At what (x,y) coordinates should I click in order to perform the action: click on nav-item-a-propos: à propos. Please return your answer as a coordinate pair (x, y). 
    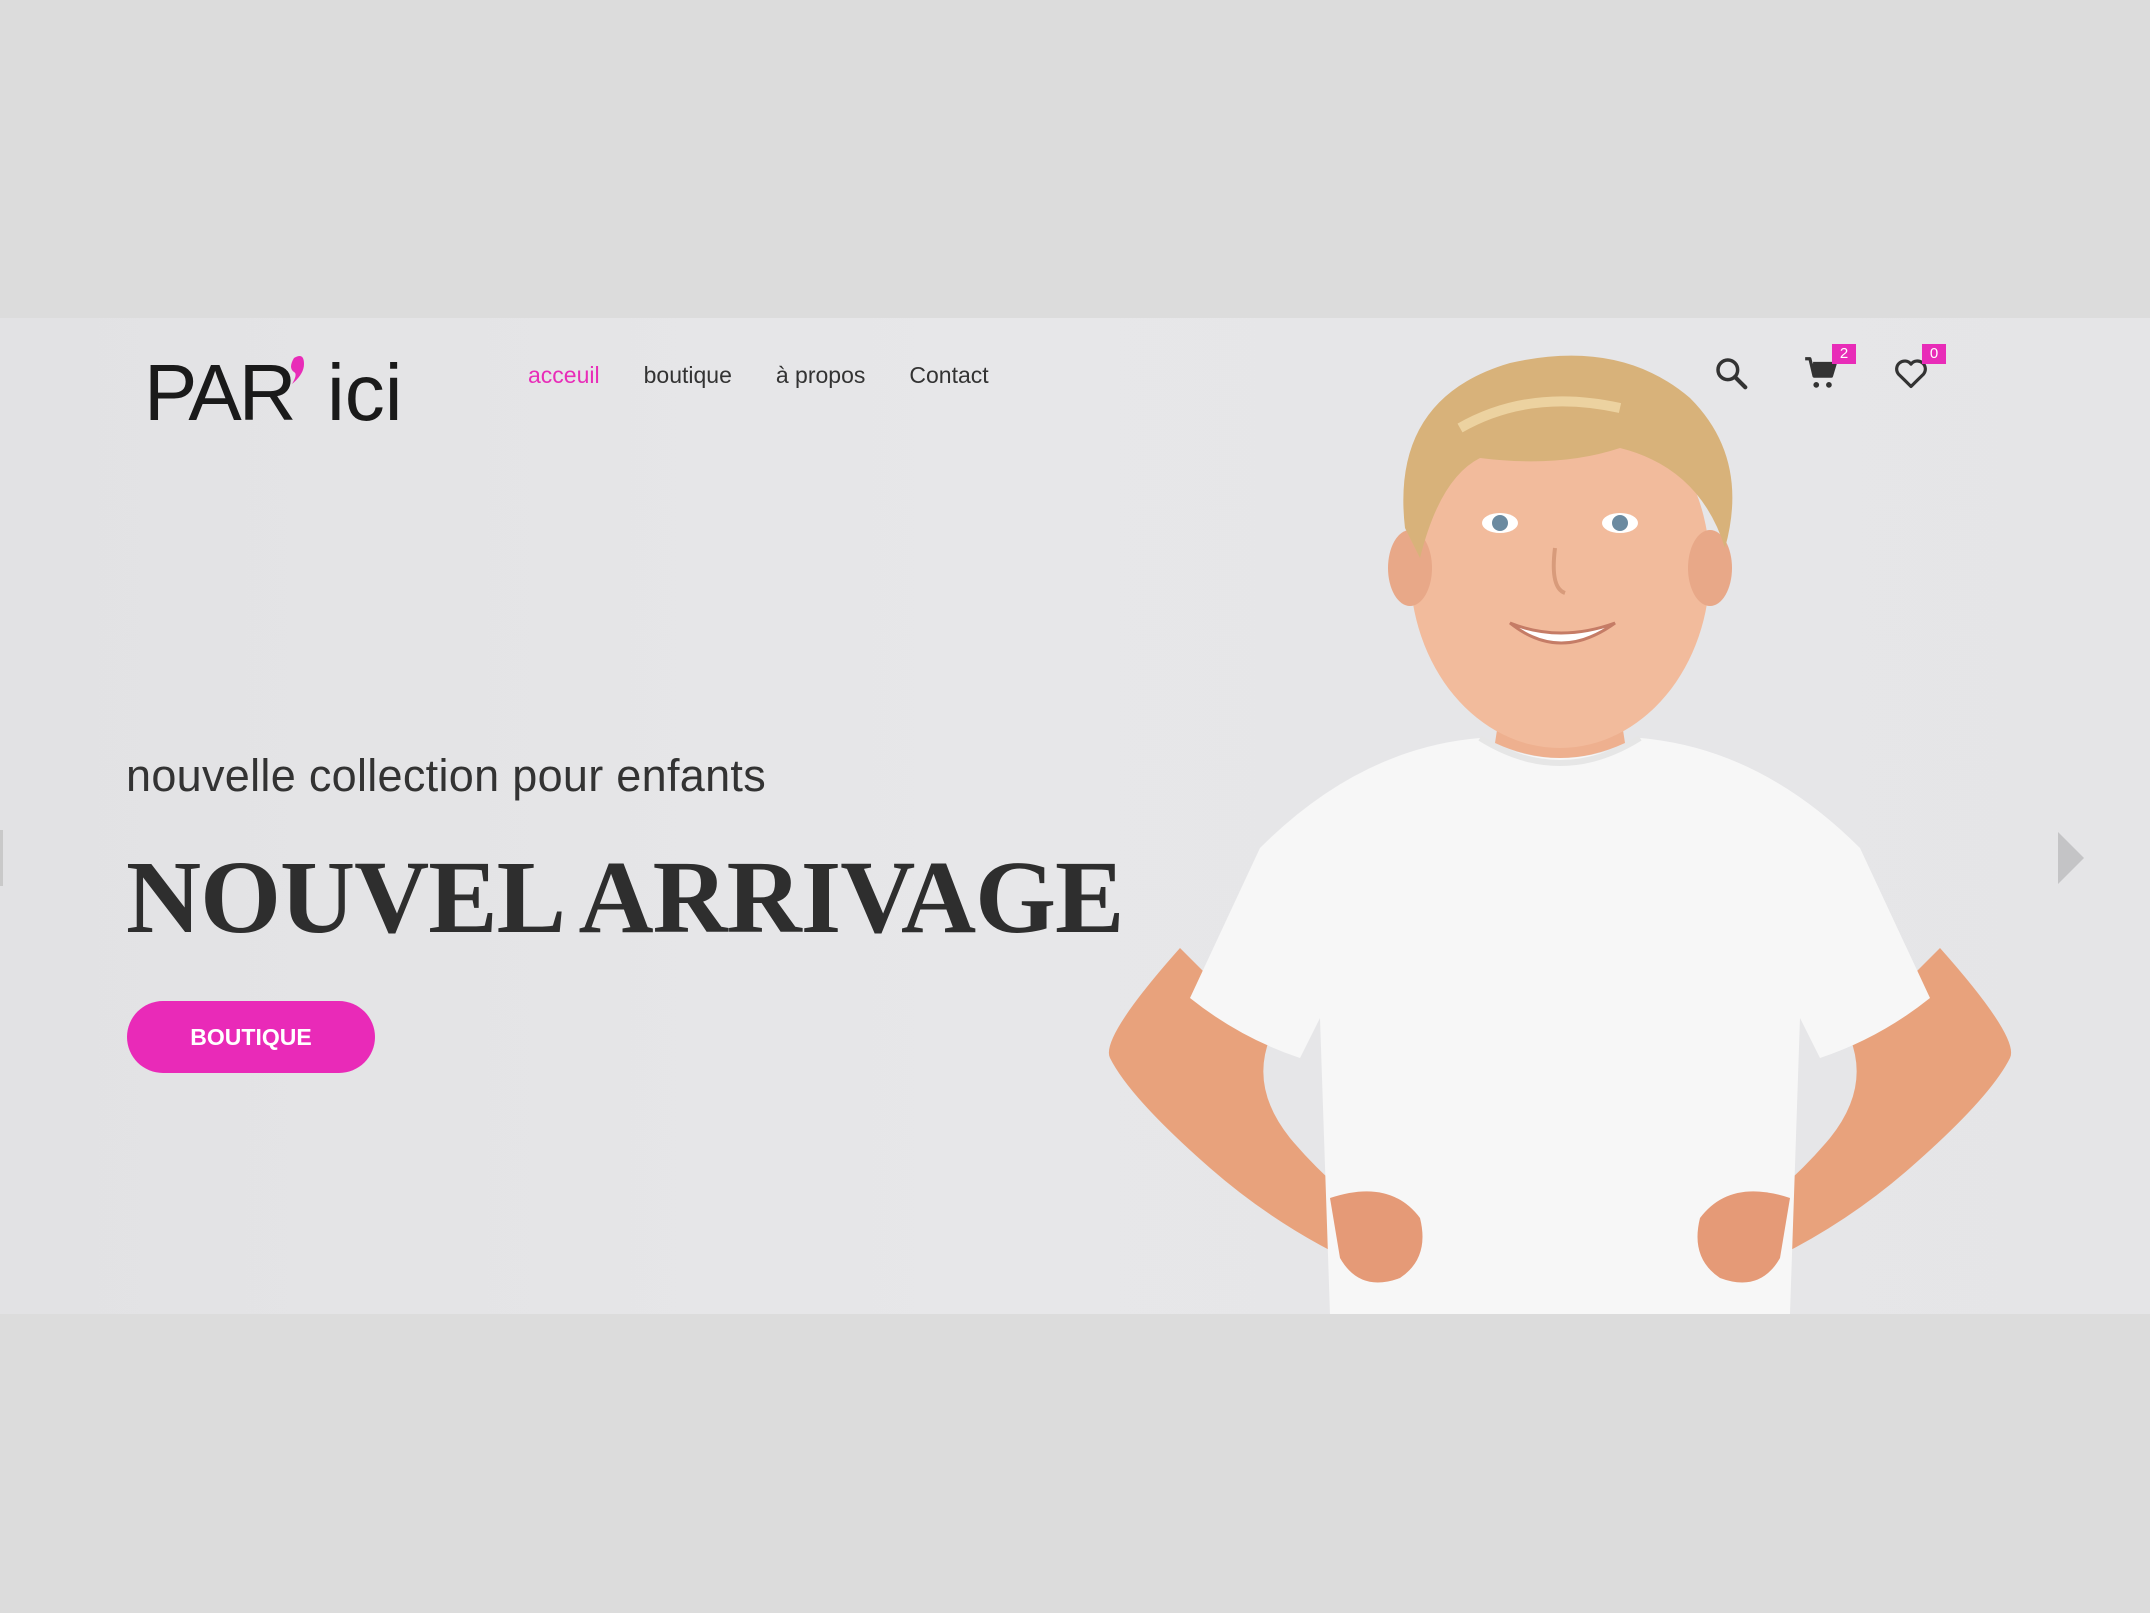
    Looking at the image, I should click on (821, 375).